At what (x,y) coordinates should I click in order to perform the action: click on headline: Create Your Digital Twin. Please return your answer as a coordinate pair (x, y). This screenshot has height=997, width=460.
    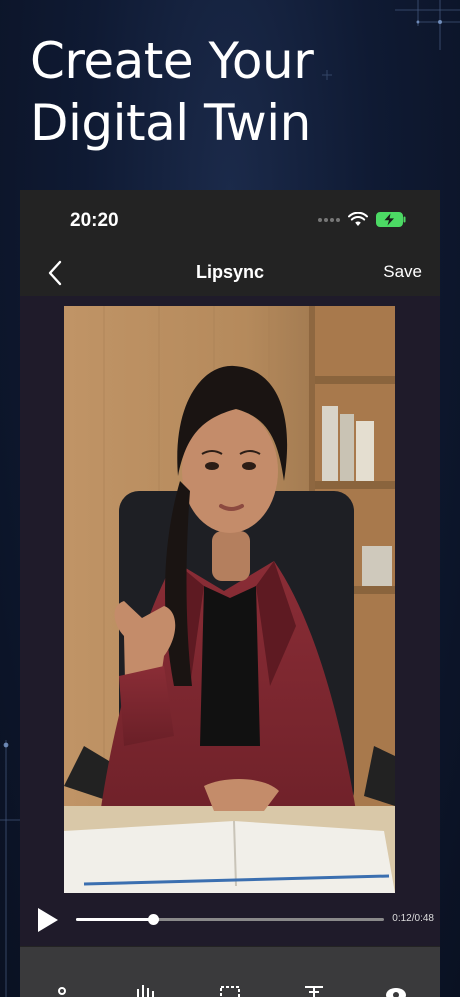
    Looking at the image, I should click on (230, 92).